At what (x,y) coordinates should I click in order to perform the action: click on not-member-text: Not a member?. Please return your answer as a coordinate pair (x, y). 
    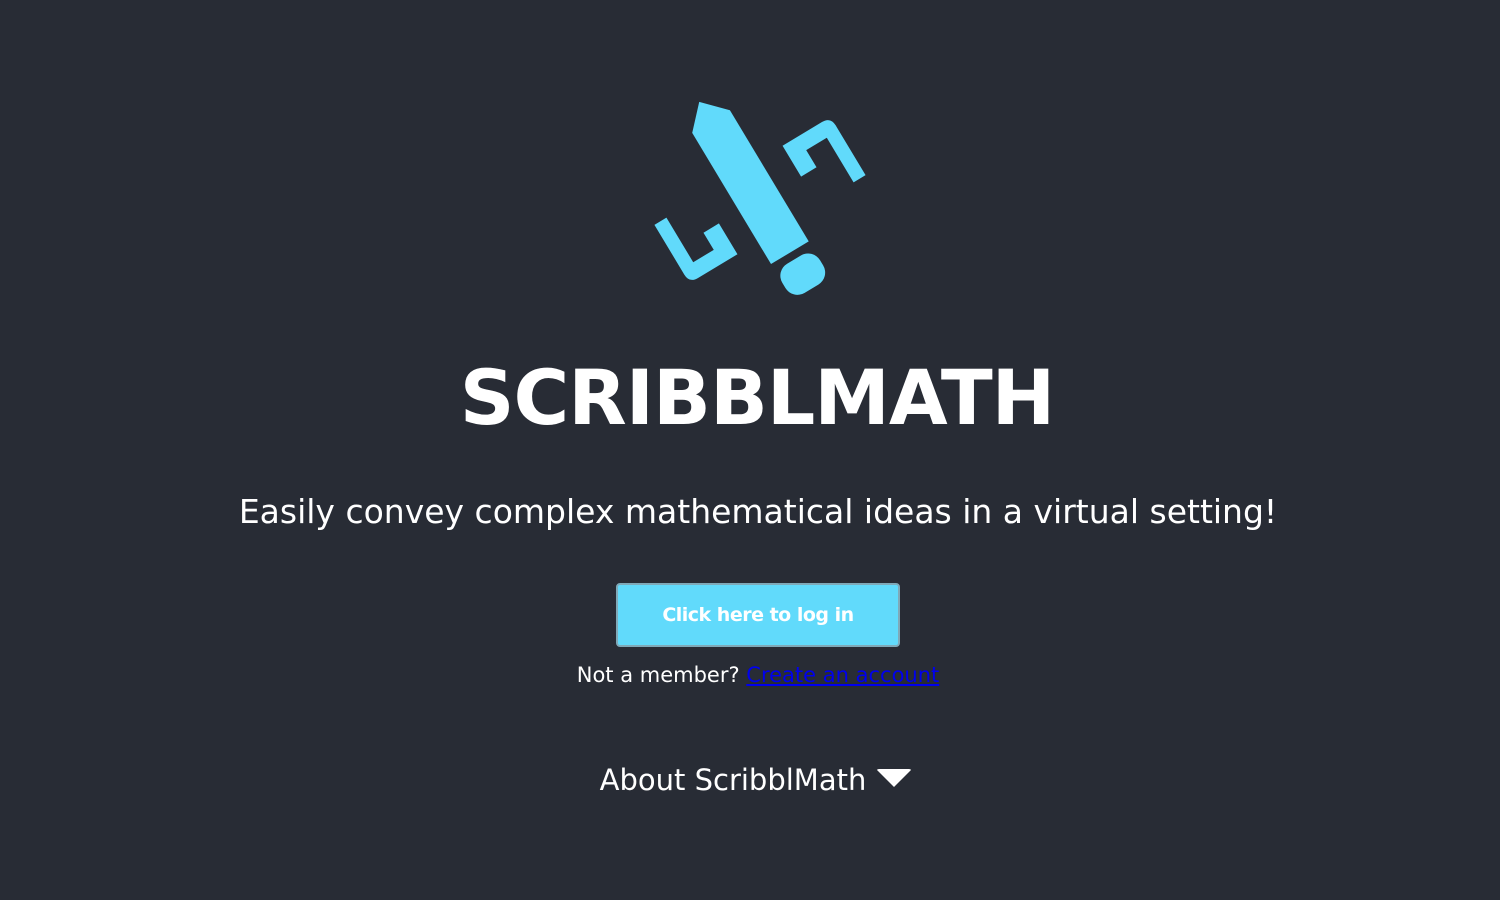
    Looking at the image, I should click on (658, 675).